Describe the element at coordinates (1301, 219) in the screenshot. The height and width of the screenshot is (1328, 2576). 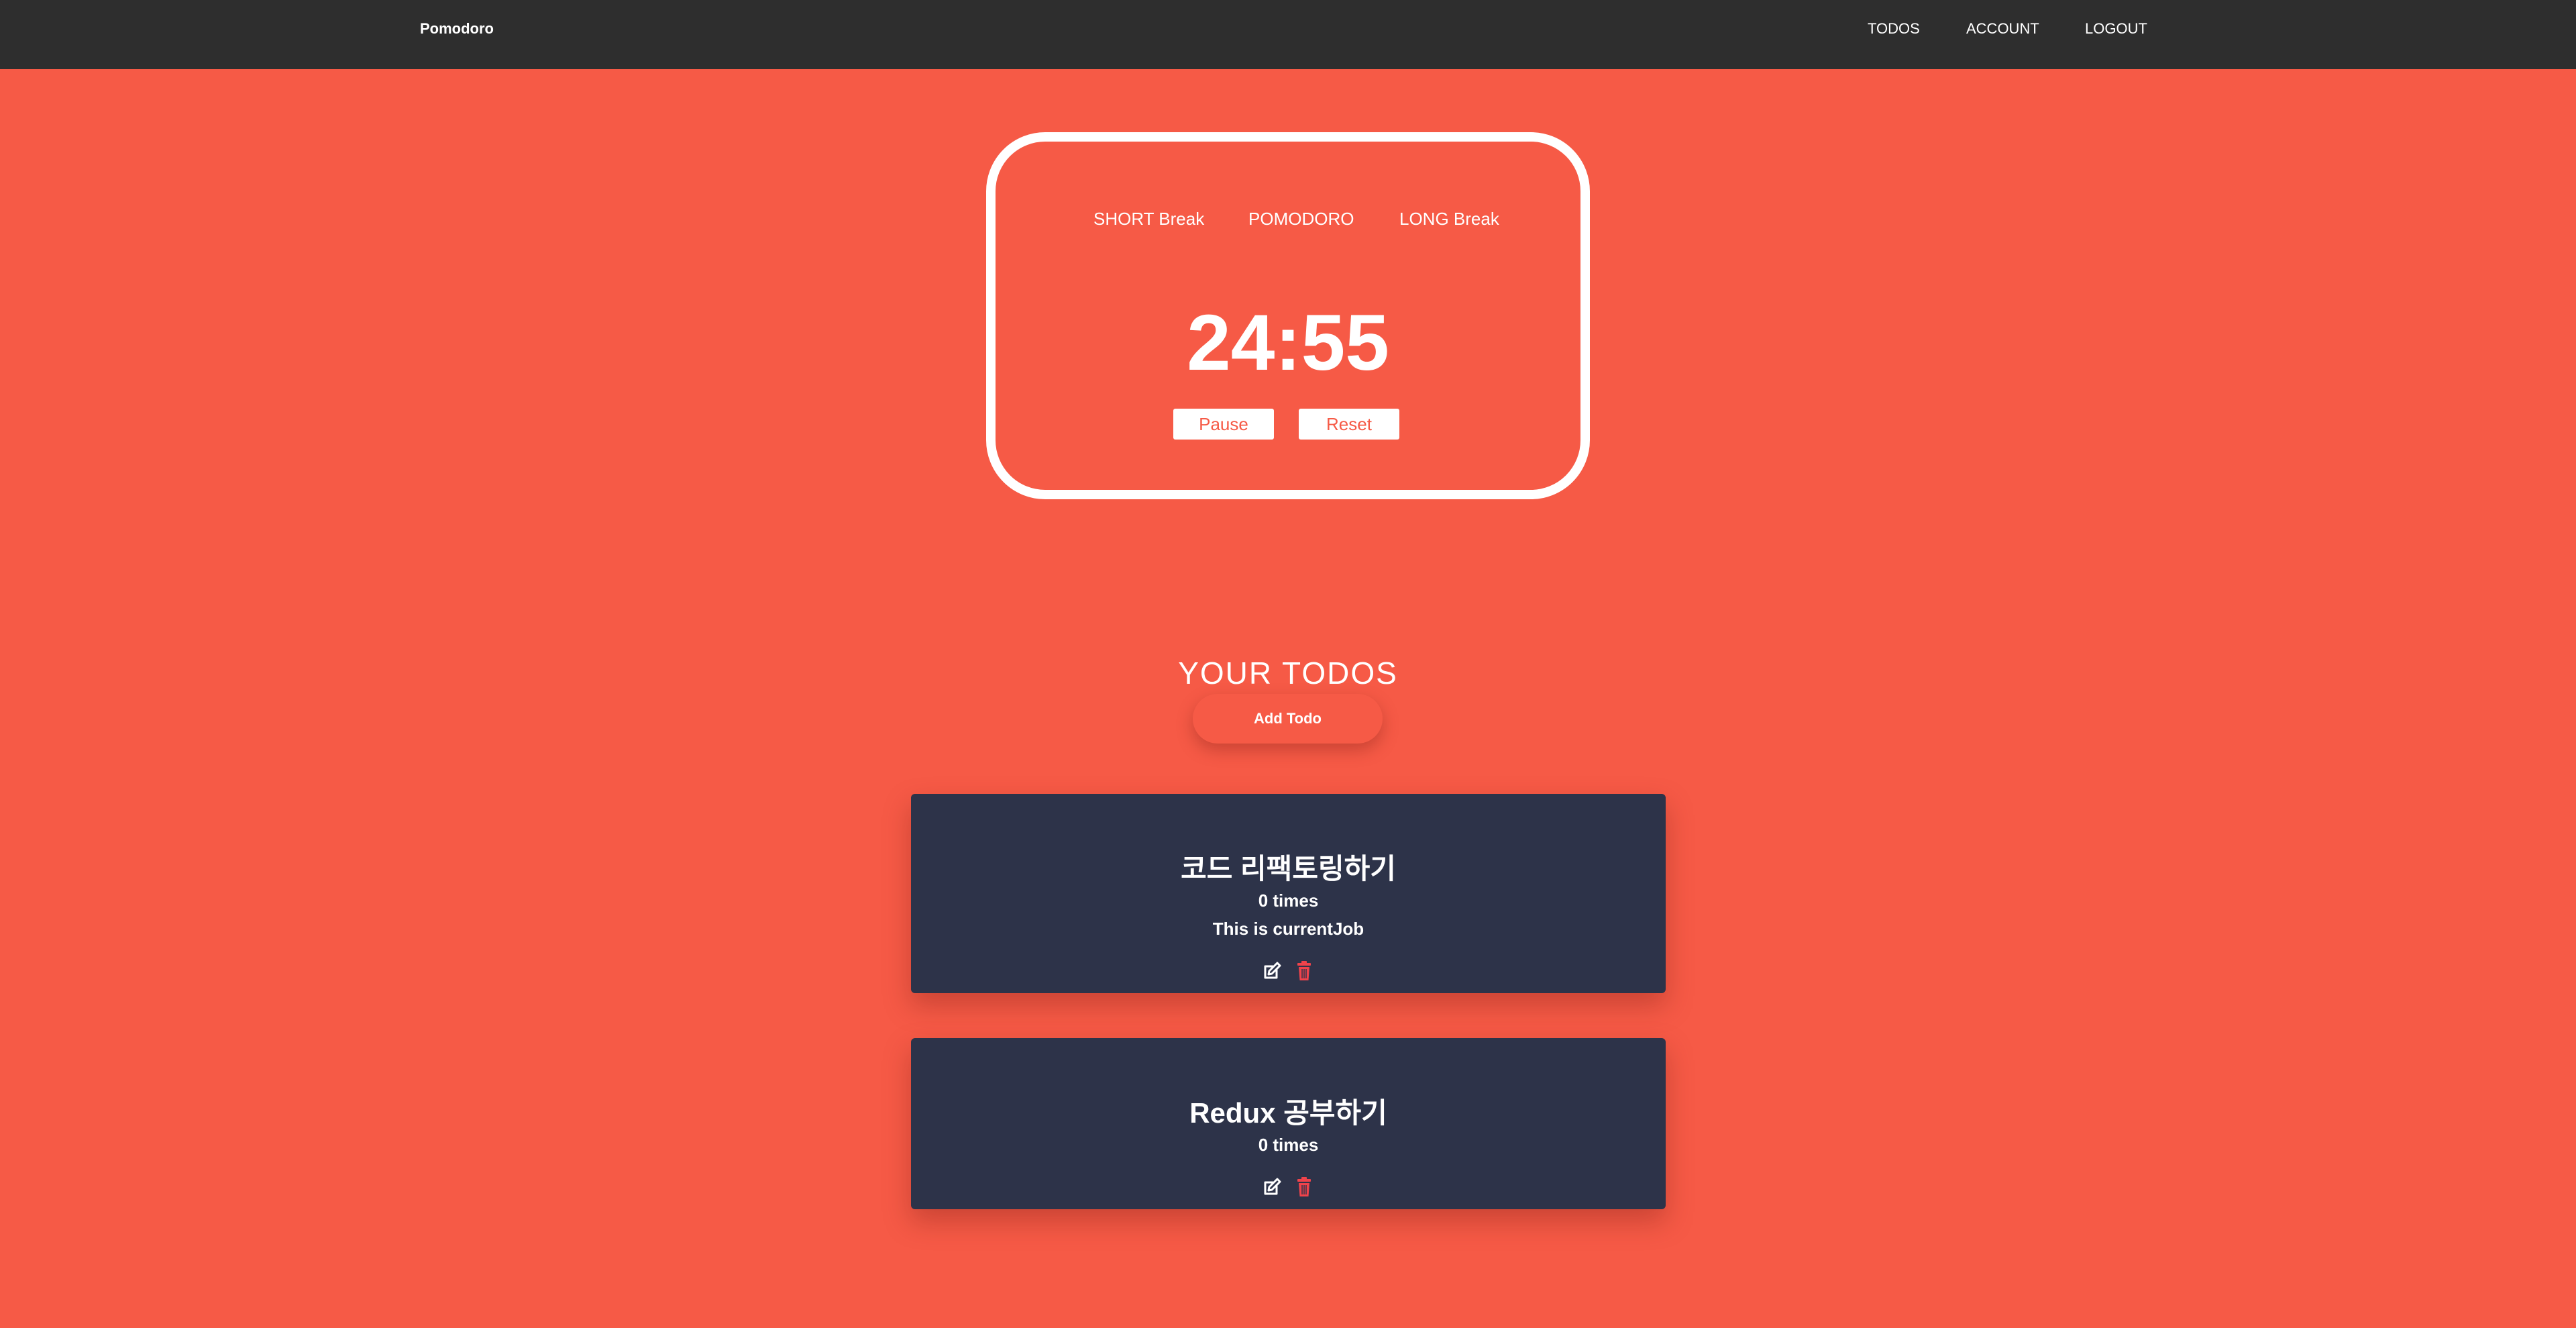
I see `tab-pomodoro: POMODORO` at that location.